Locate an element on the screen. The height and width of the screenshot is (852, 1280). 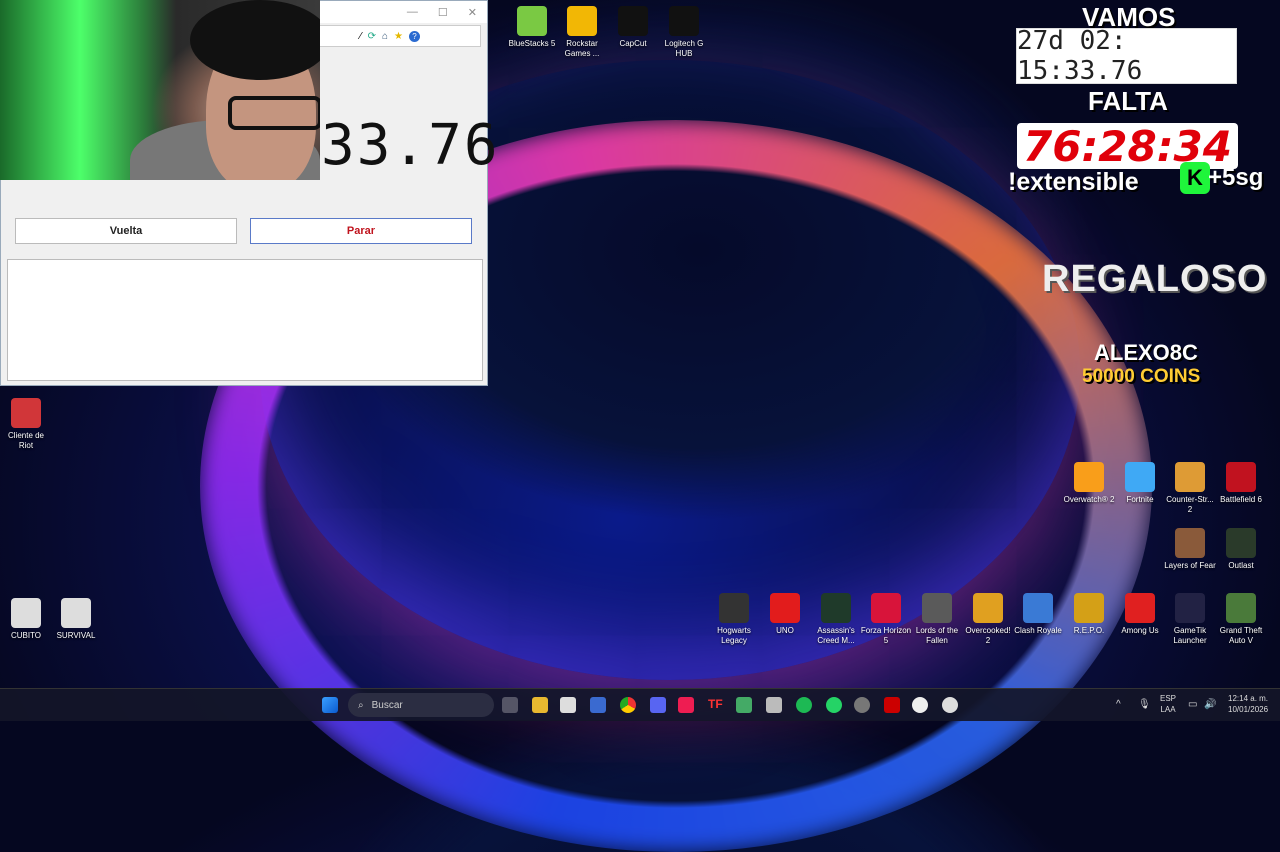
gta-icon is located at coordinates (1241, 608).